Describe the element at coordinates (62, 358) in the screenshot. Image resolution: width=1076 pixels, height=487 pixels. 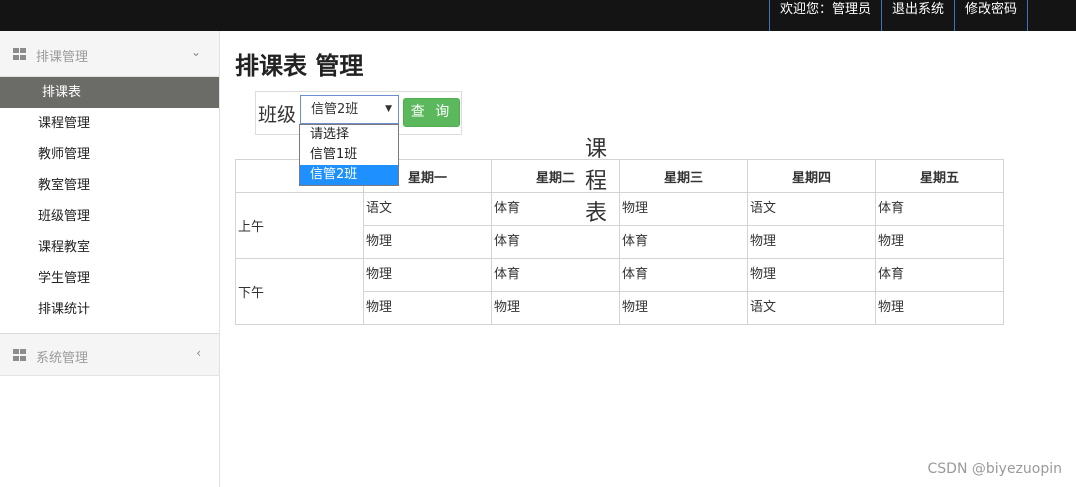
I see `menu-group-label: 系统管理` at that location.